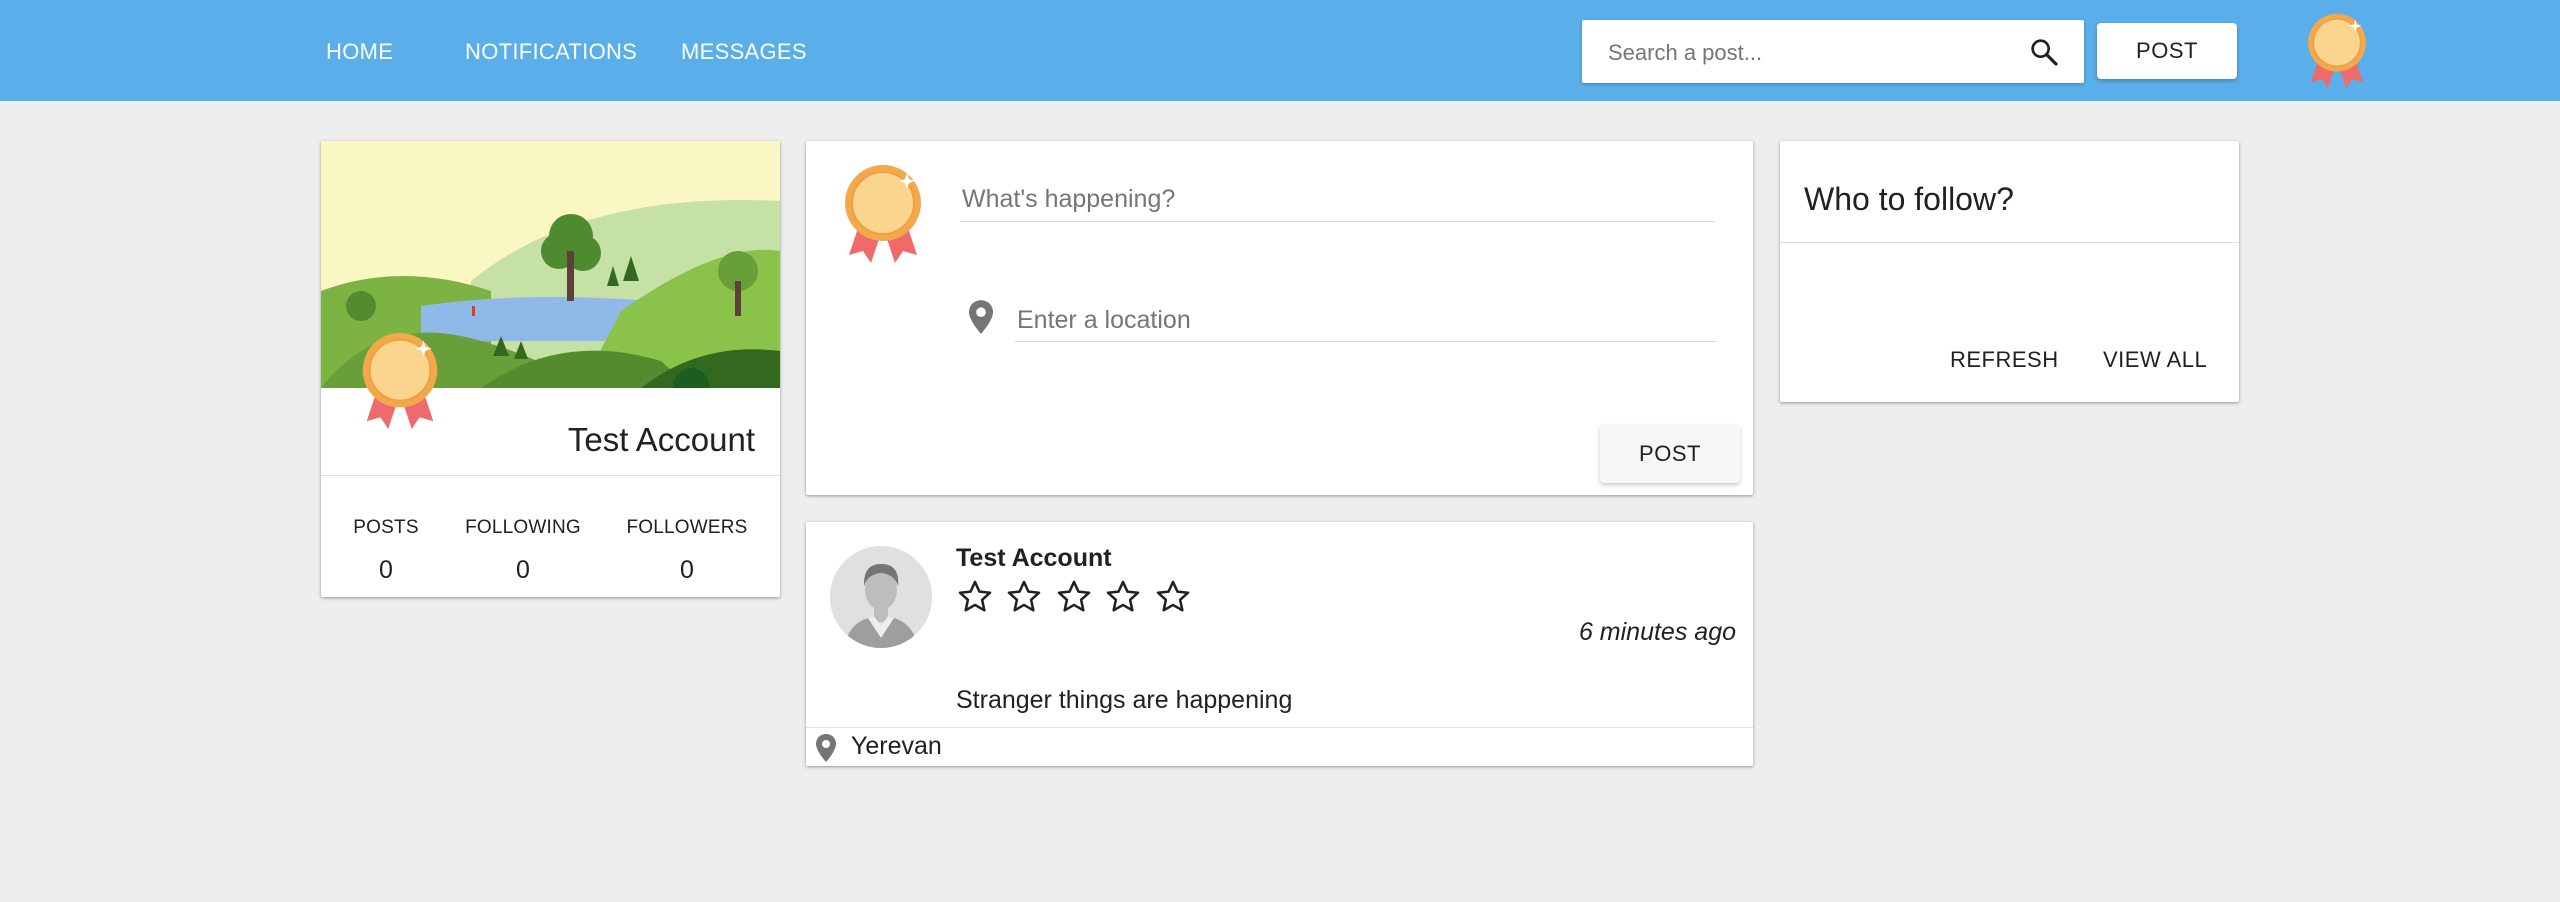 This screenshot has height=902, width=2560. Describe the element at coordinates (1657, 632) in the screenshot. I see `post-timestamp: 6 minutes ago` at that location.